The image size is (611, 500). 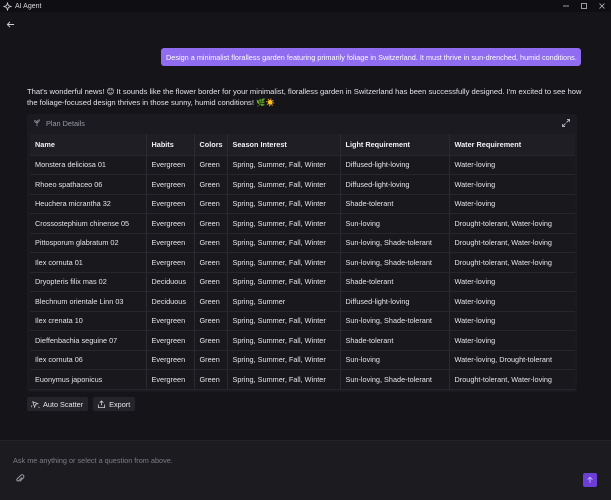 What do you see at coordinates (88, 340) in the screenshot?
I see `cell-name: Dieffenbachia seguine 07` at bounding box center [88, 340].